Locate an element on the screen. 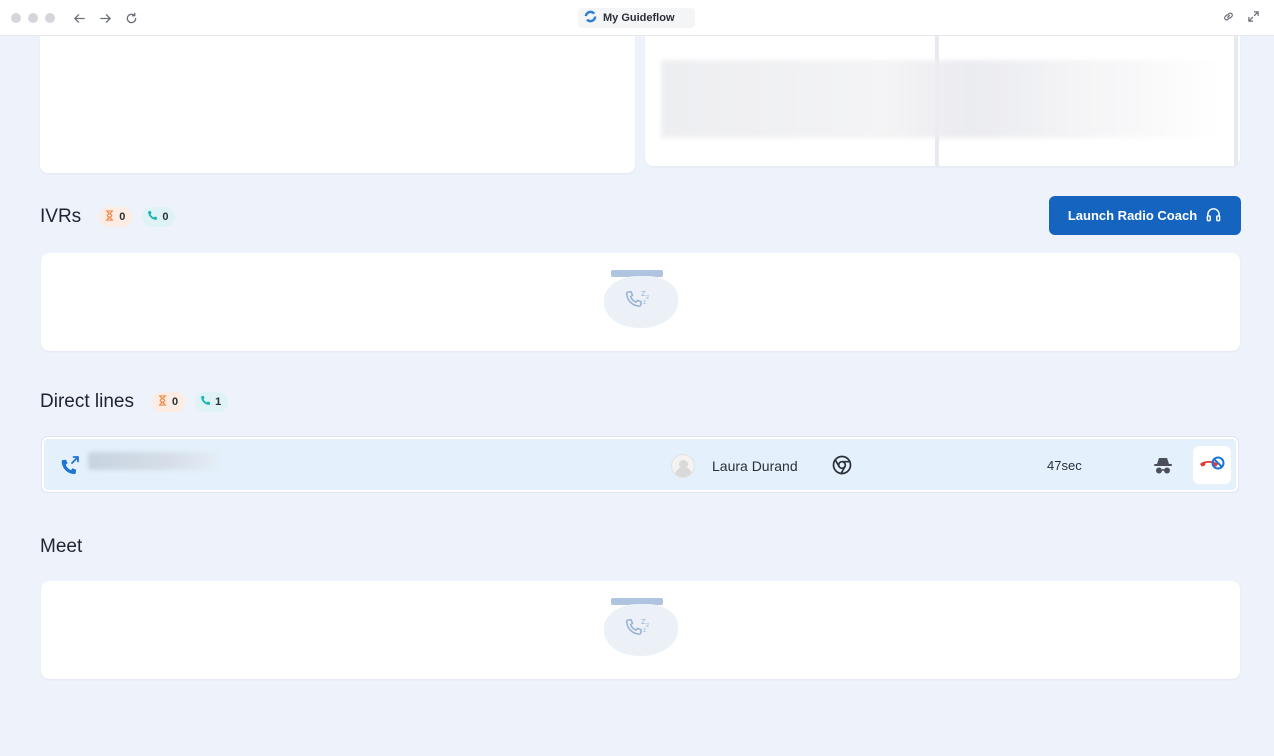 The height and width of the screenshot is (756, 1274). direct-lines-waiting-badge: 0 is located at coordinates (168, 402).